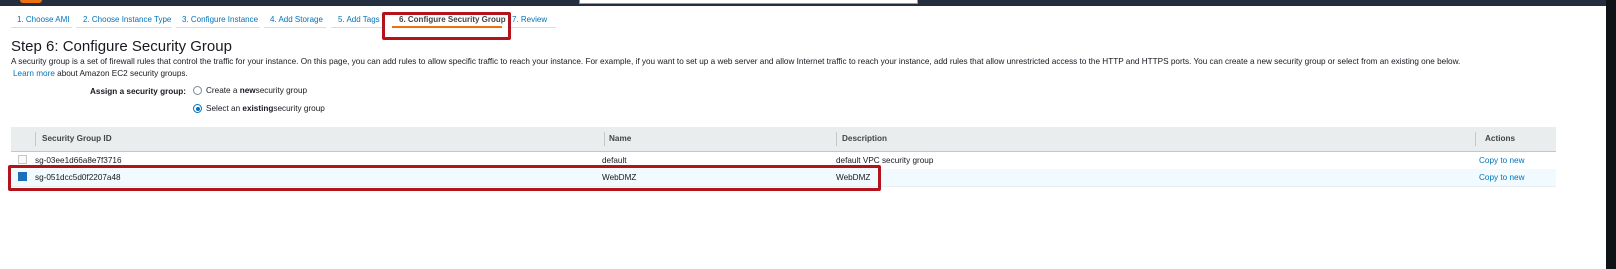  I want to click on radio-create-prefix: Create a, so click(222, 90).